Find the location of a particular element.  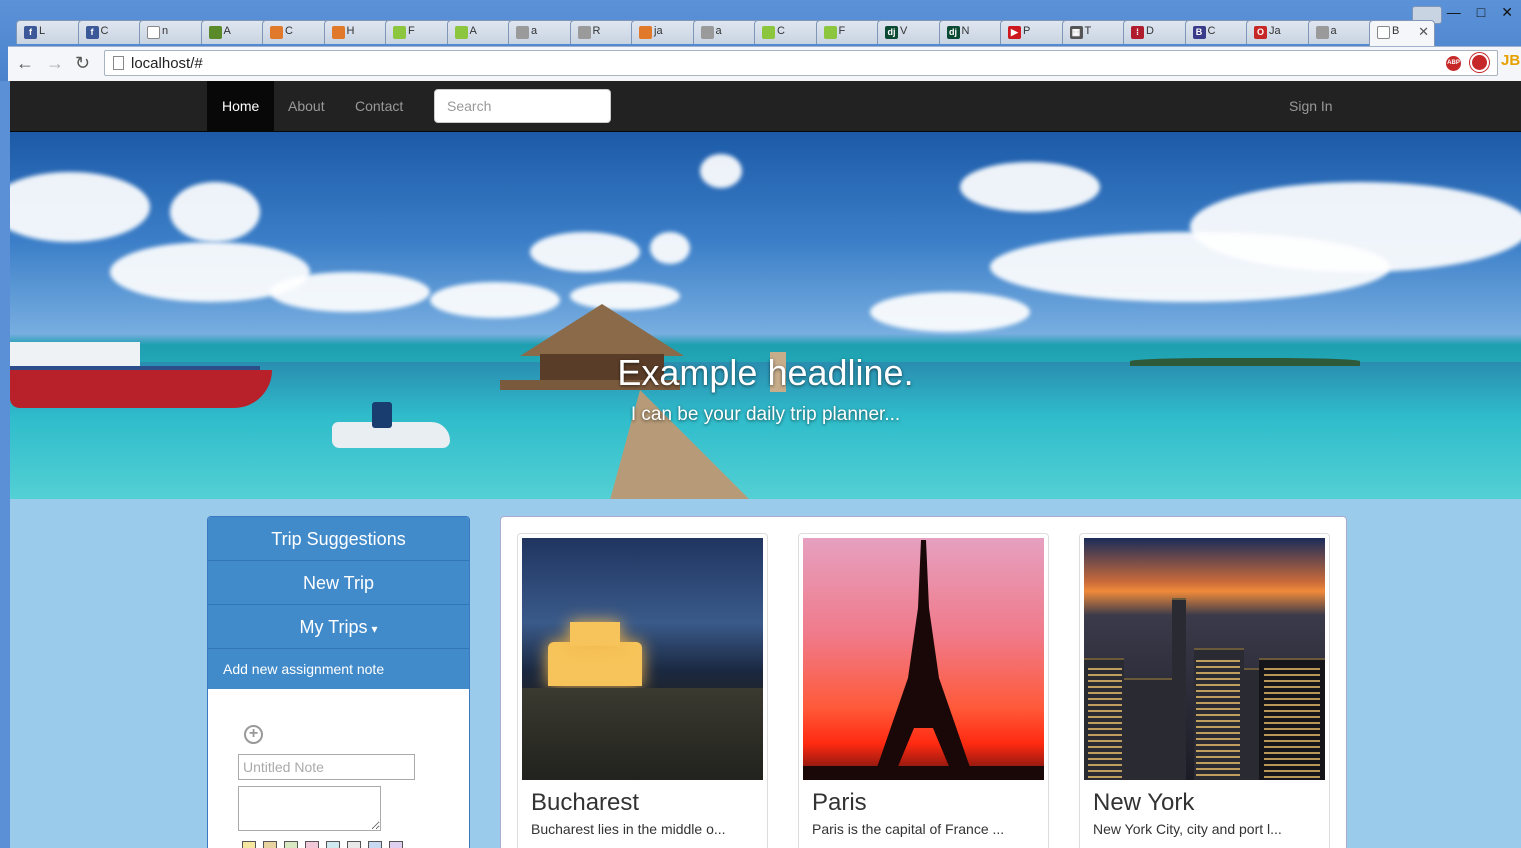

nav-contact: Contact is located at coordinates (379, 106).